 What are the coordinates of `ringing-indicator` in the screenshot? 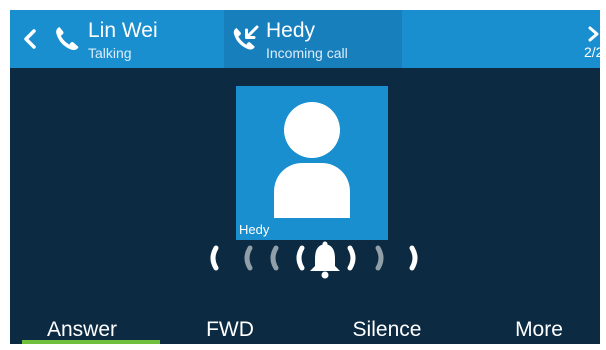 It's located at (314, 260).